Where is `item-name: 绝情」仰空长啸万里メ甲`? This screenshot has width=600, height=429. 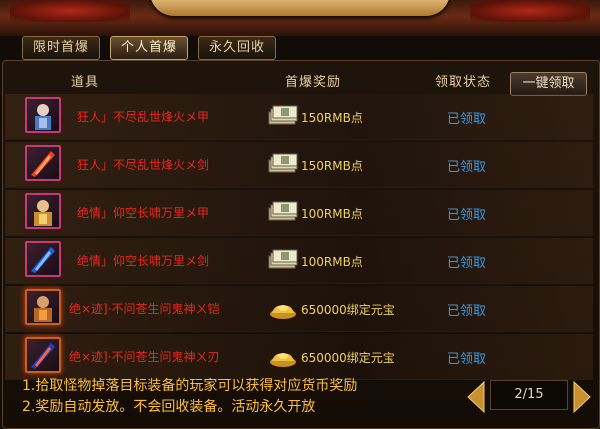 item-name: 绝情」仰空长啸万里メ甲 is located at coordinates (143, 213).